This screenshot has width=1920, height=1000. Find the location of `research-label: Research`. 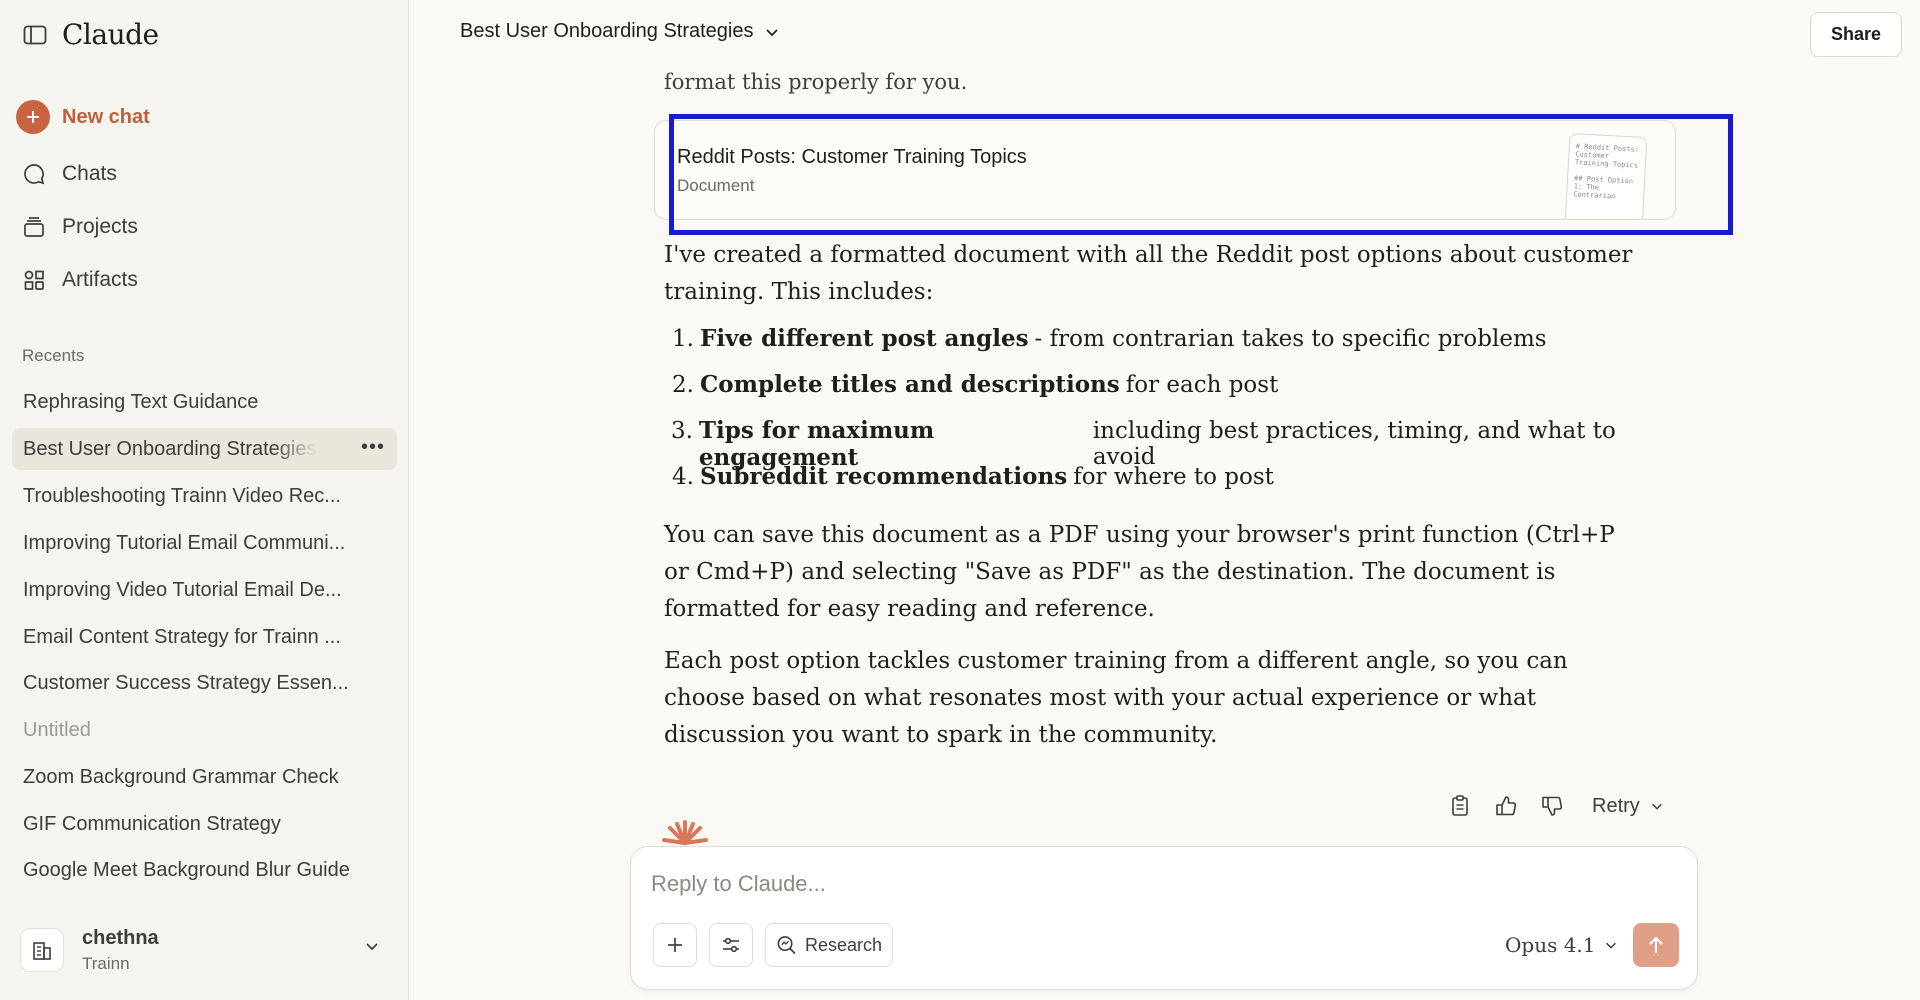

research-label: Research is located at coordinates (843, 944).